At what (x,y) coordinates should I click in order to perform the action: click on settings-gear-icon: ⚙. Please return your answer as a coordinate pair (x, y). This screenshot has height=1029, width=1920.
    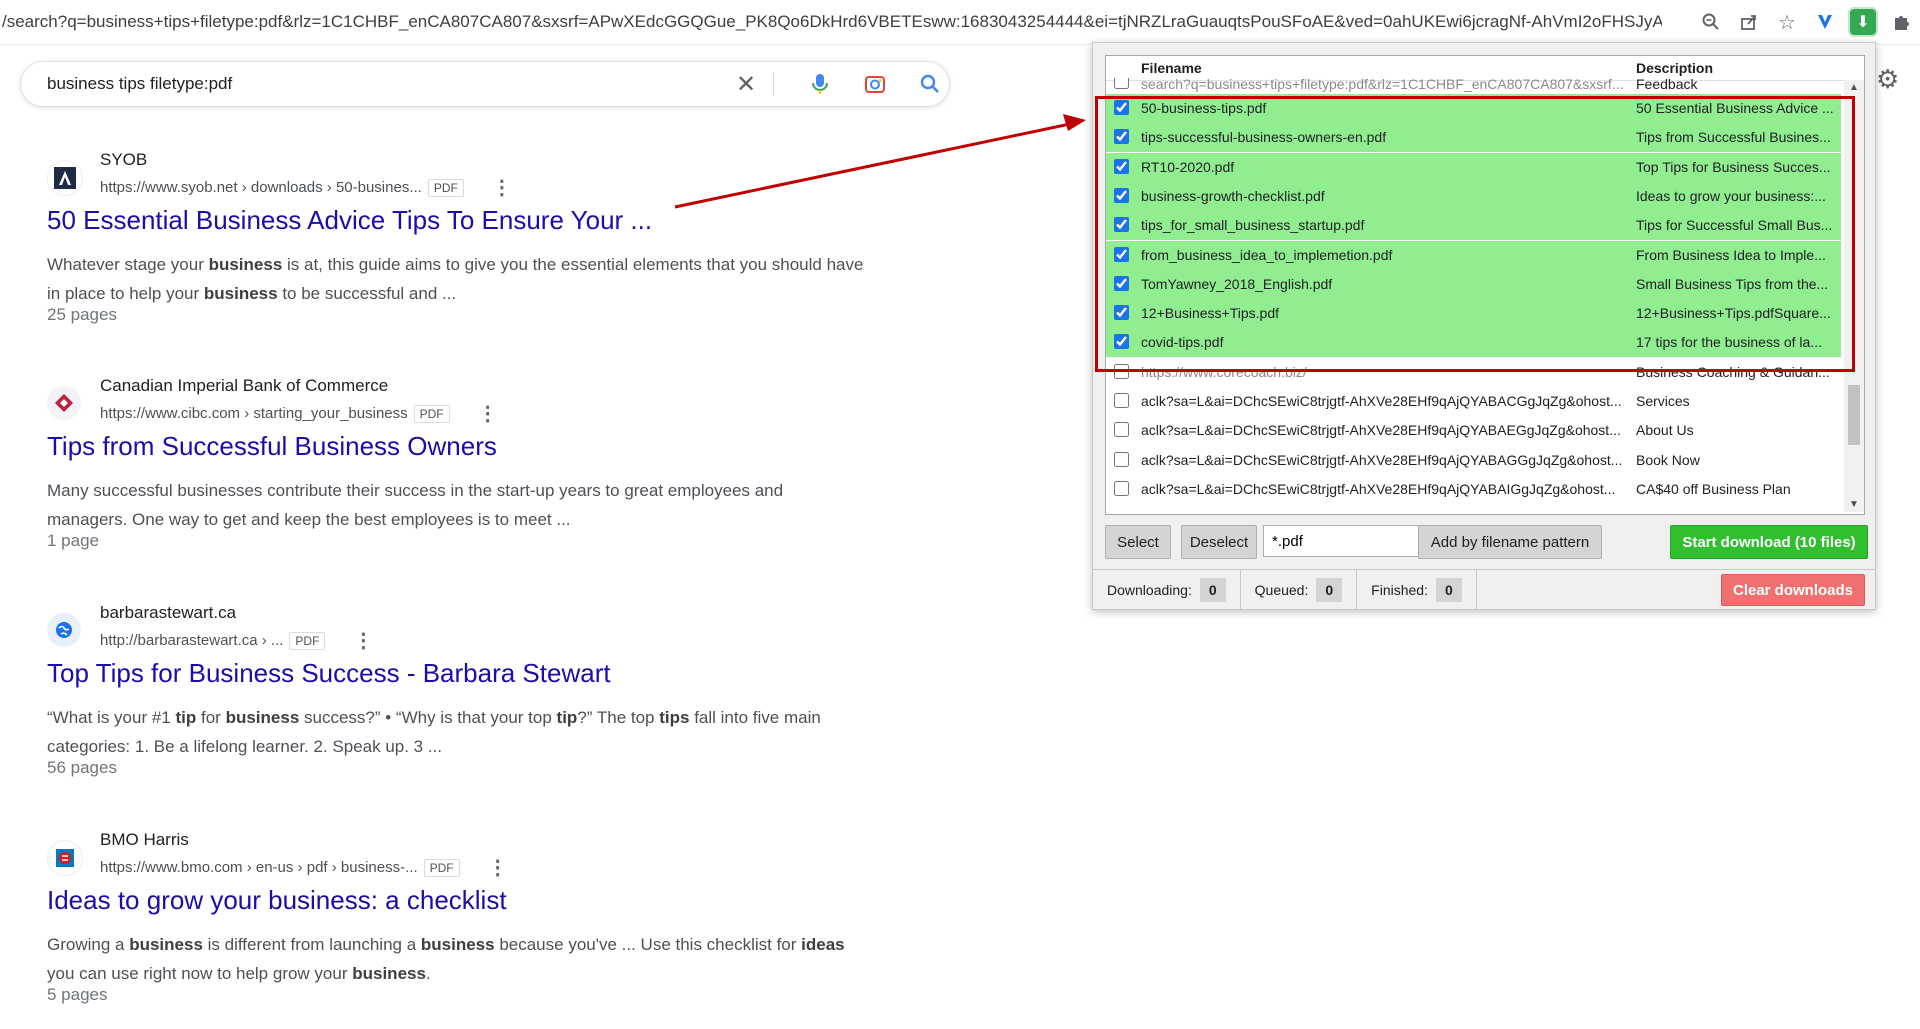
    Looking at the image, I should click on (1887, 79).